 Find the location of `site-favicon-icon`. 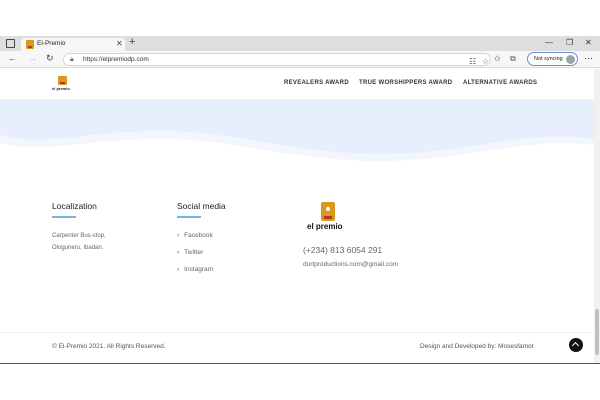

site-favicon-icon is located at coordinates (30, 44).